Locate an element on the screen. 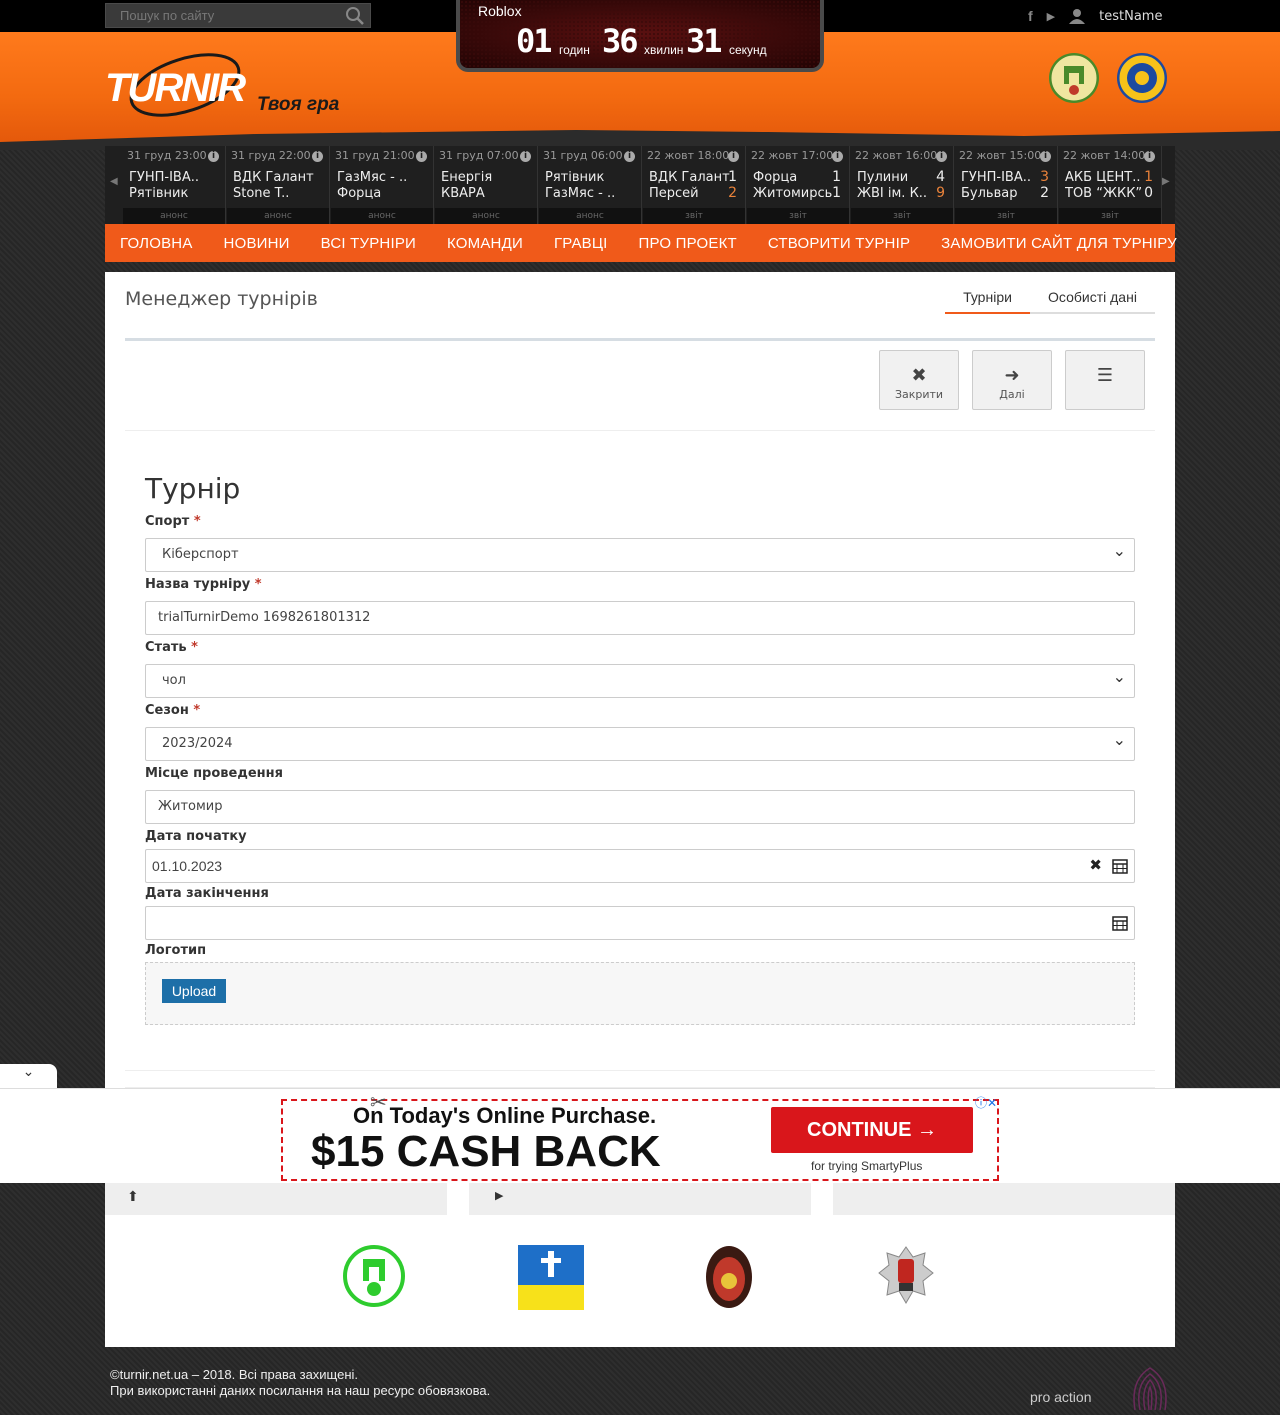  arrow-right-icon: ➜ is located at coordinates (1012, 375).